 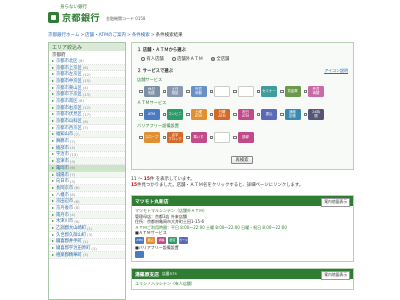 What do you see at coordinates (81, 19) in the screenshot?
I see `logo-text: 京都銀行` at bounding box center [81, 19].